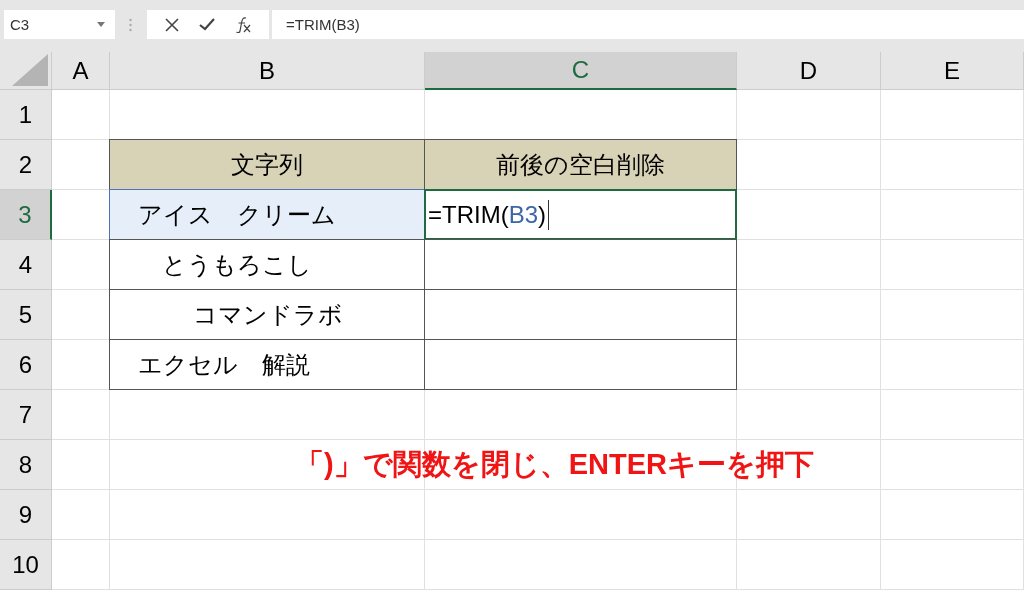  Describe the element at coordinates (648, 24) in the screenshot. I see `formula-field: =TRIM(B3)` at that location.